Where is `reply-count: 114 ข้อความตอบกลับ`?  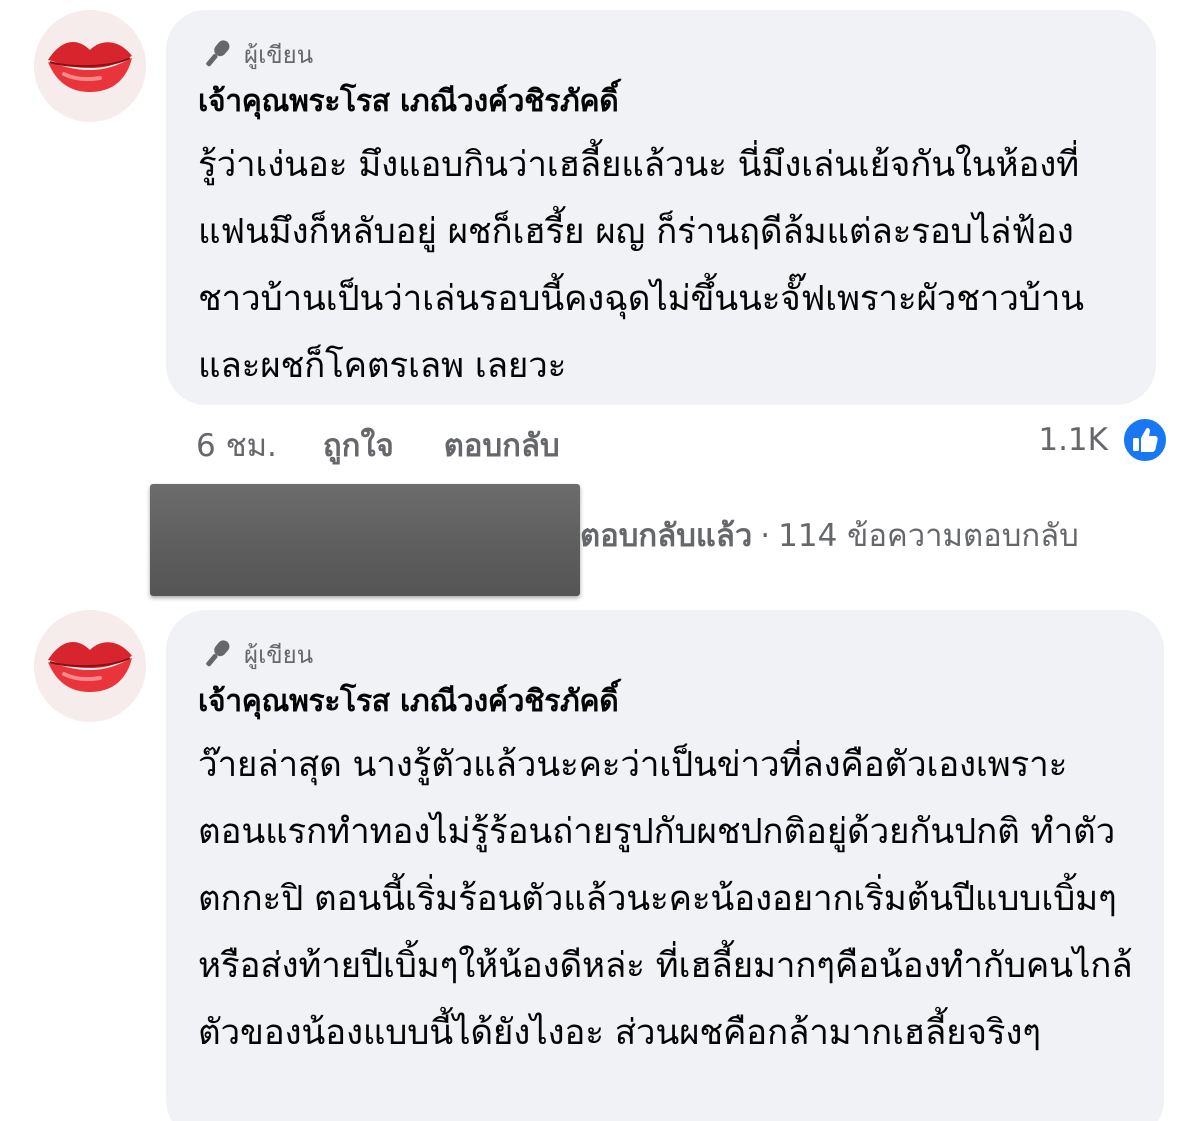 reply-count: 114 ข้อความตอบกลับ is located at coordinates (928, 536).